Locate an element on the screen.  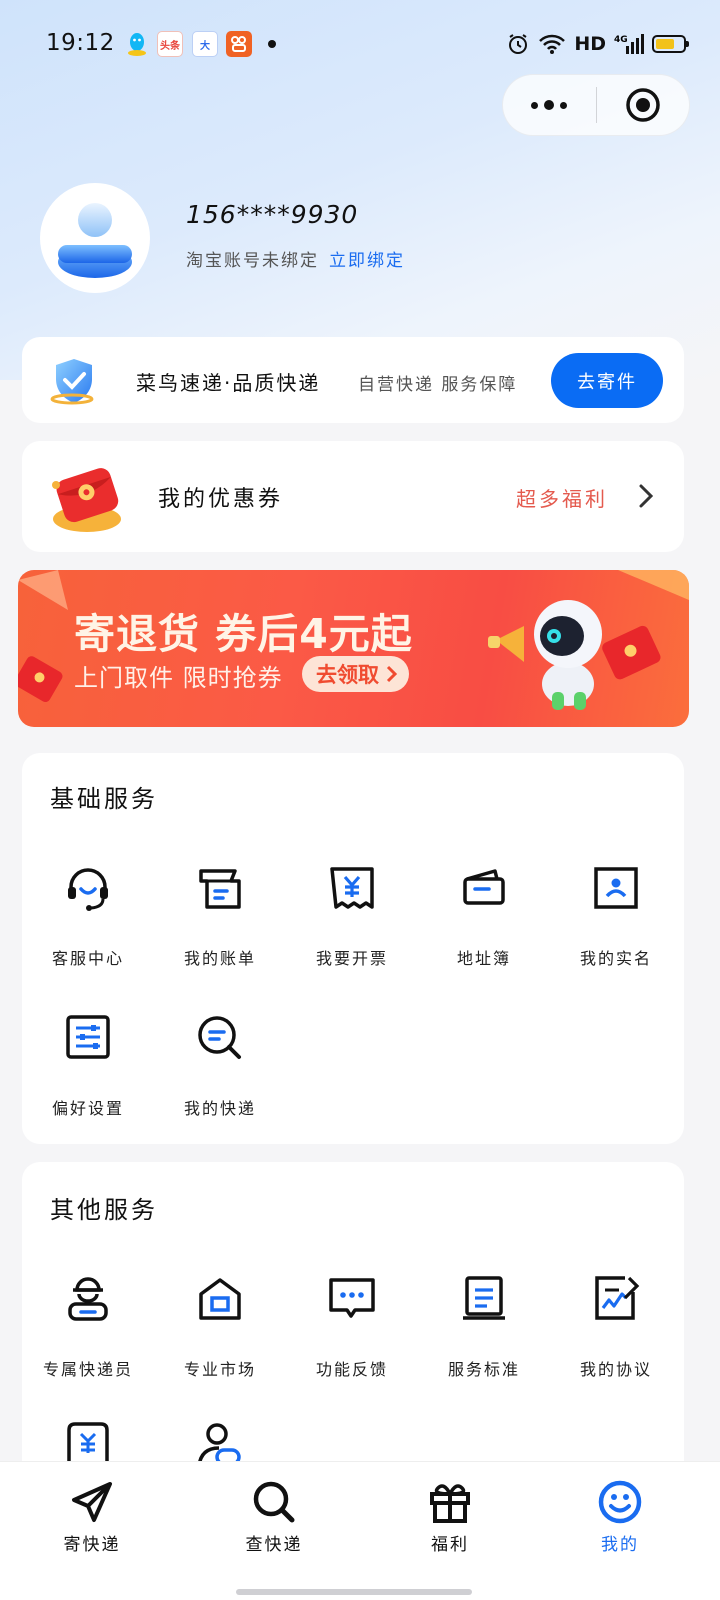
tab-label: 我的 is located at coordinates (620, 1545).